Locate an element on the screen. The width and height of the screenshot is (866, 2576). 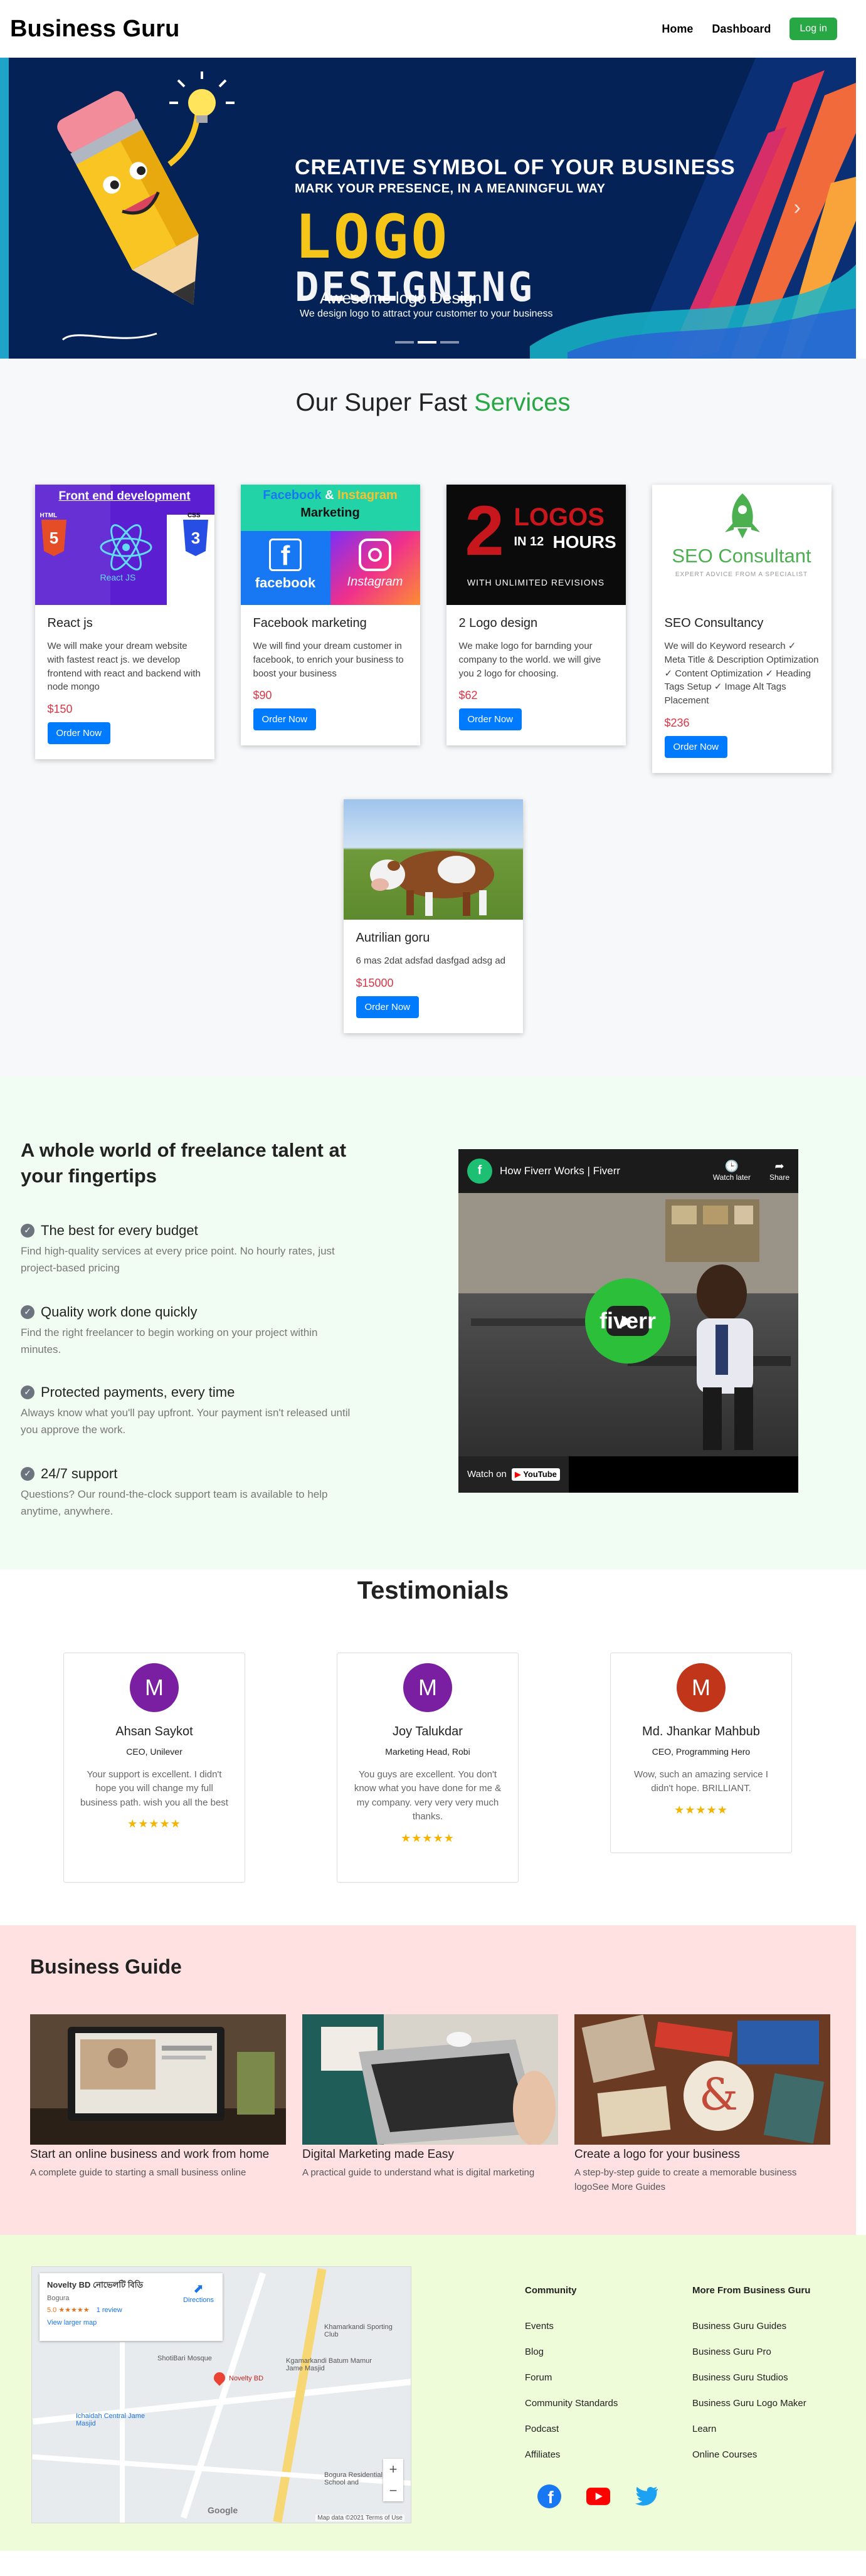
facebook-icon: f is located at coordinates (549, 2496).